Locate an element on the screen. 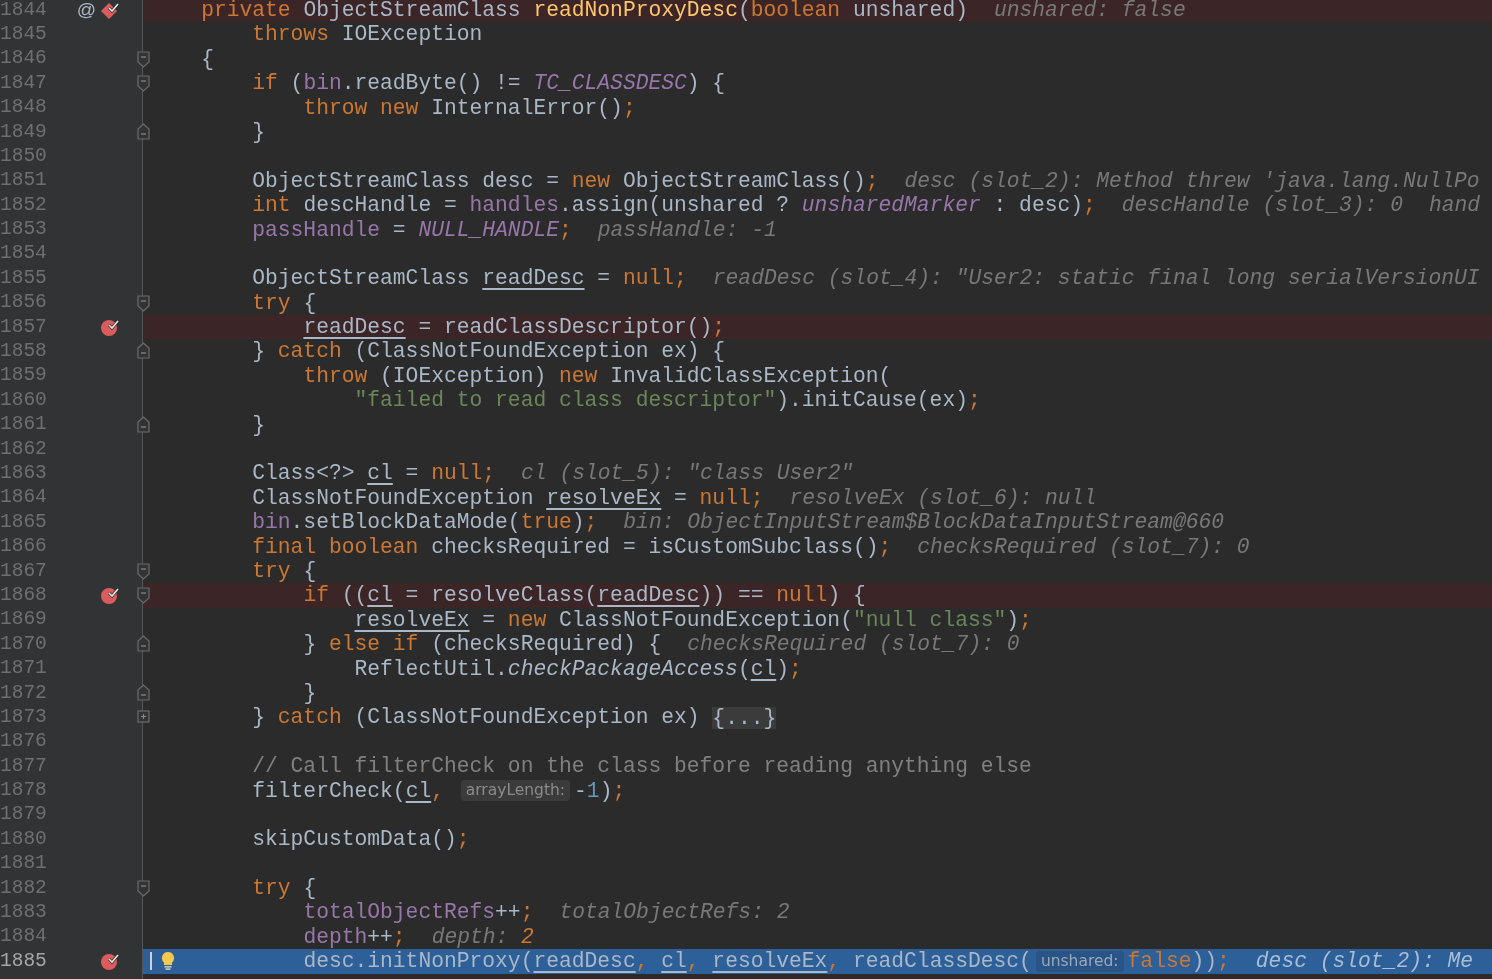  line-number: 1879 is located at coordinates (24, 815).